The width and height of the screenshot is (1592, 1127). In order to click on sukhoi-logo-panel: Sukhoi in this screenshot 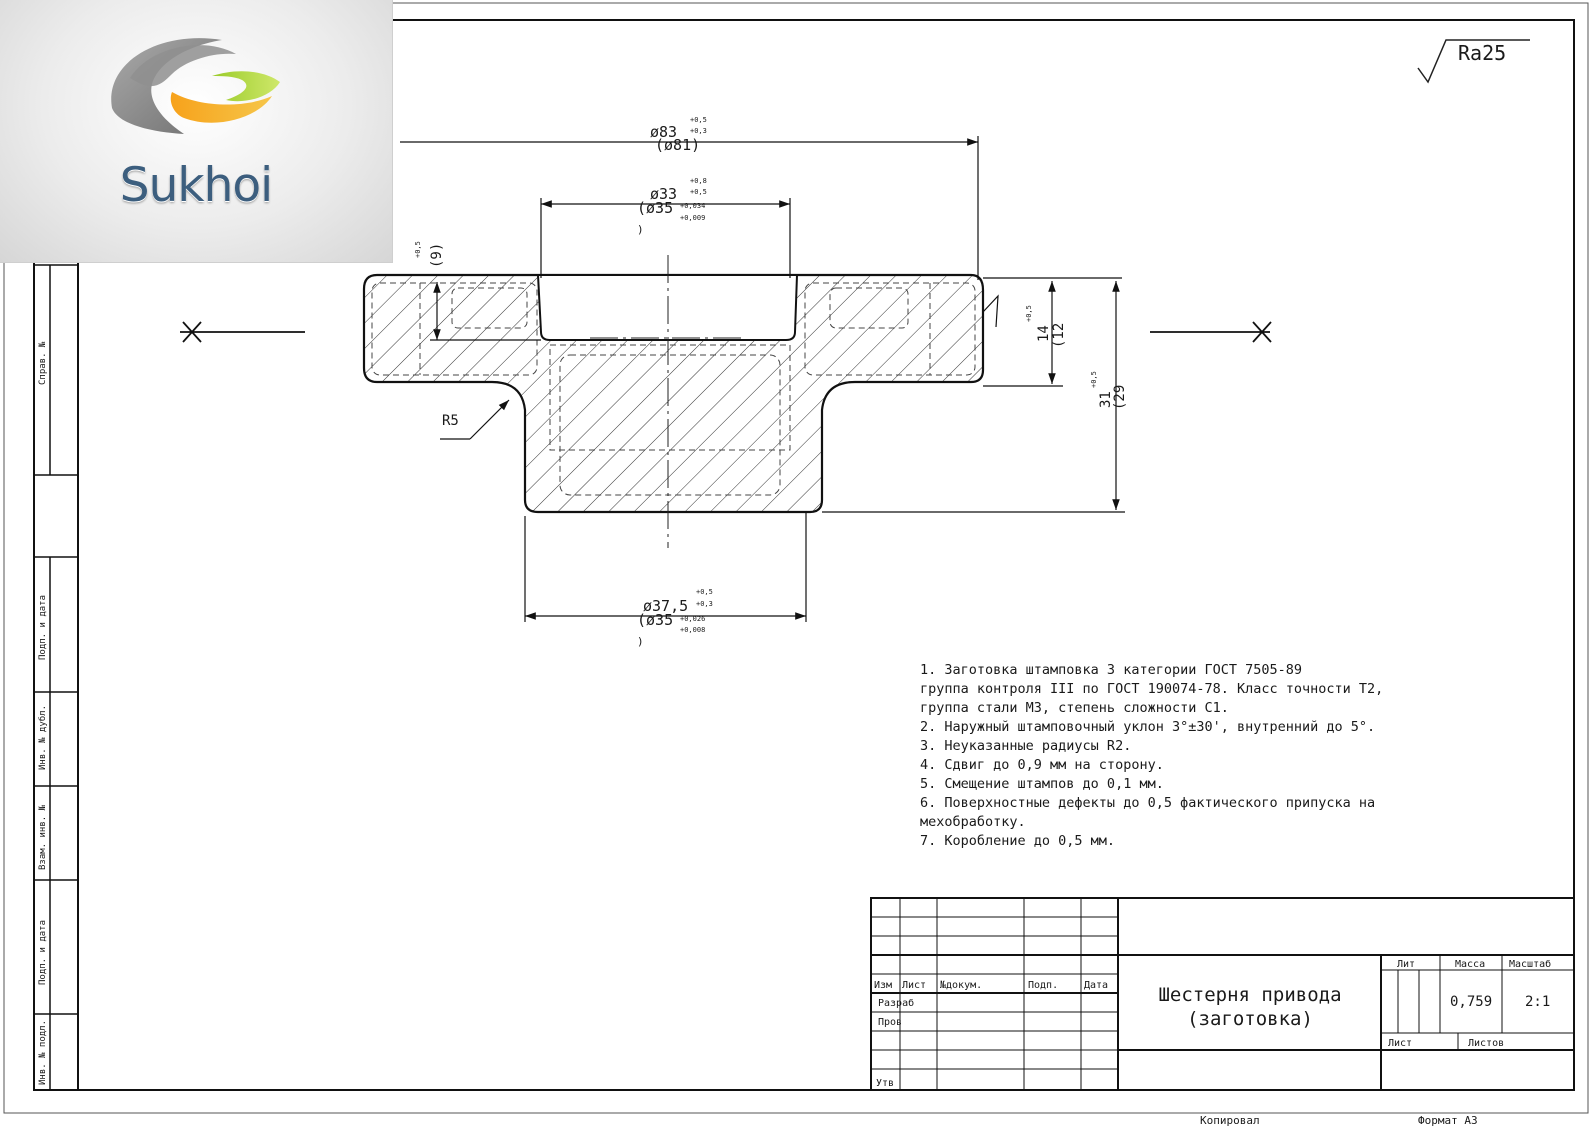, I will do `click(196, 131)`.